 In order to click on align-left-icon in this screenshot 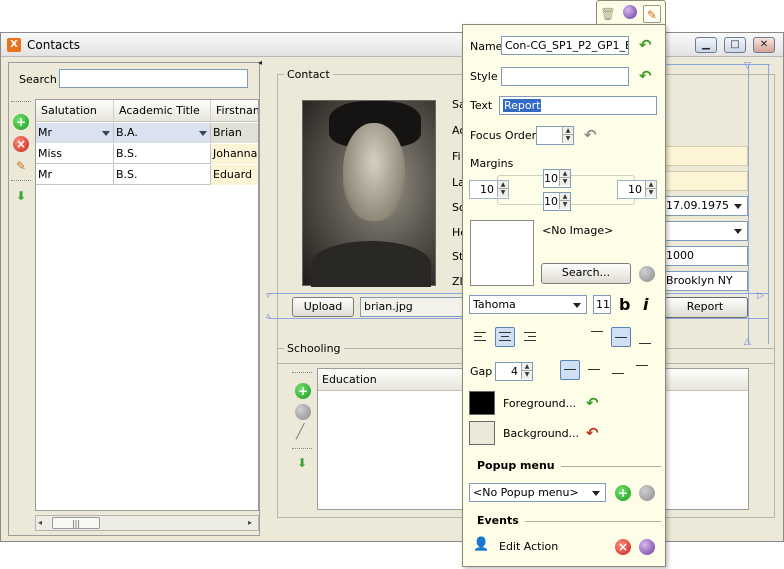, I will do `click(480, 337)`.